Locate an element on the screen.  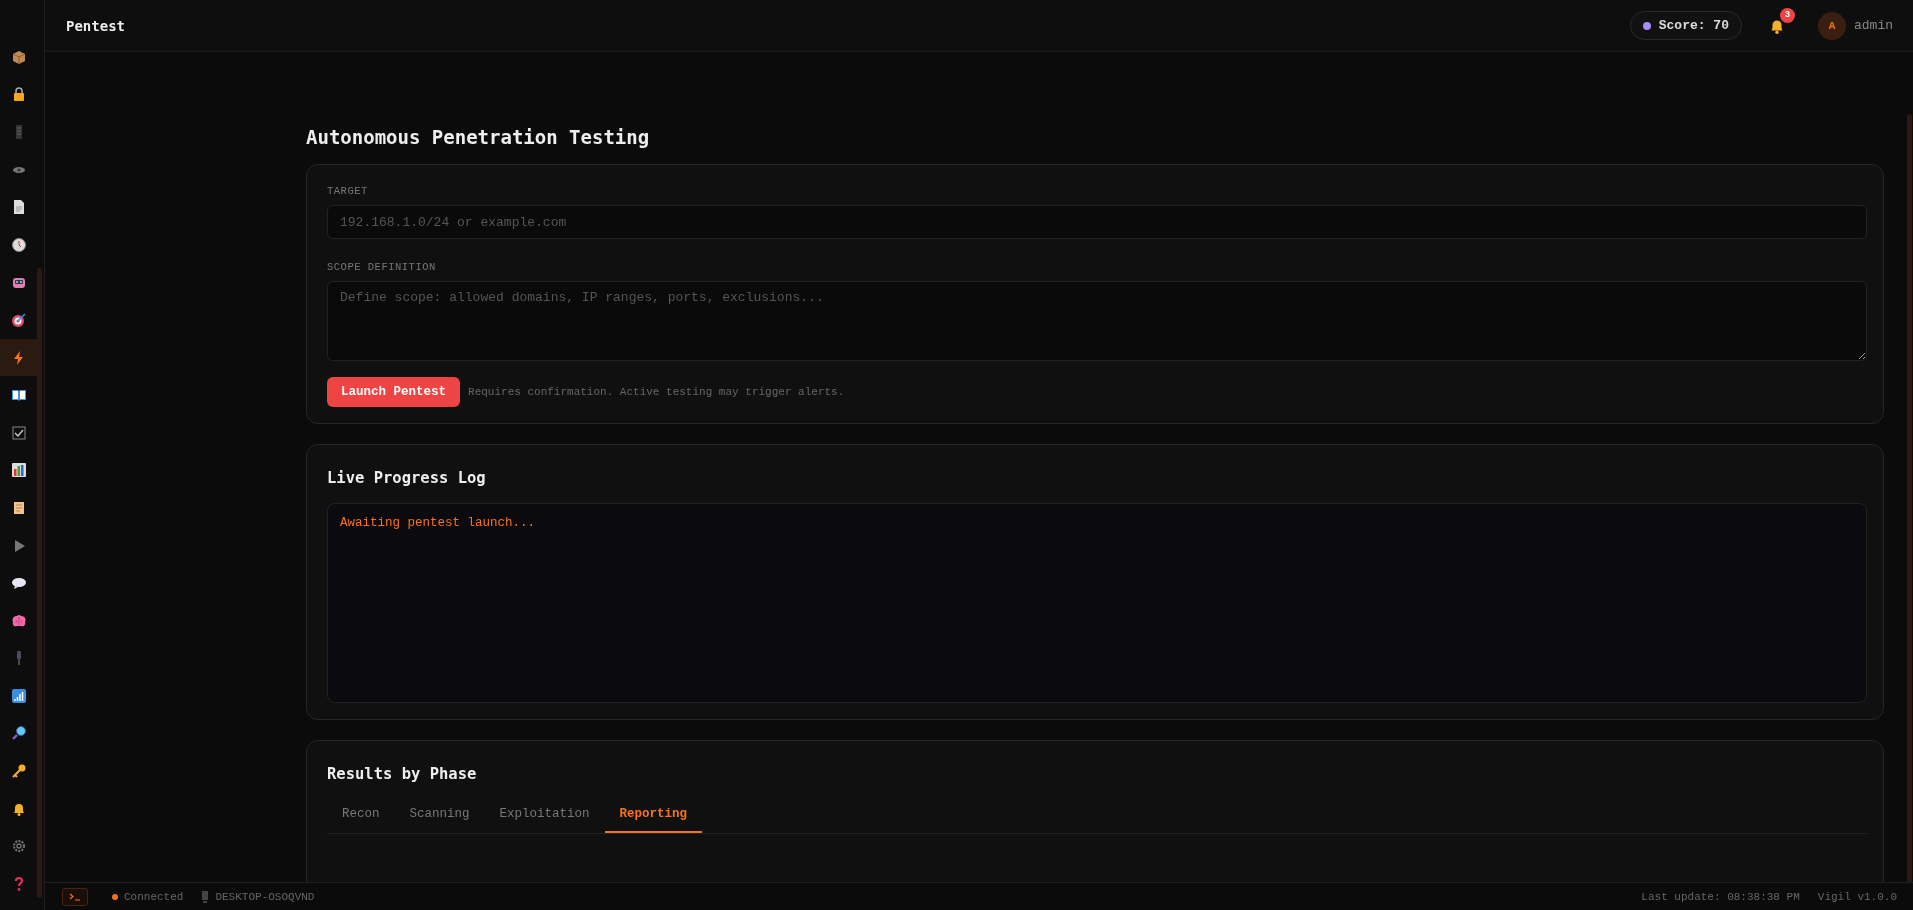
card-title: Results by Phase is located at coordinates (402, 774).